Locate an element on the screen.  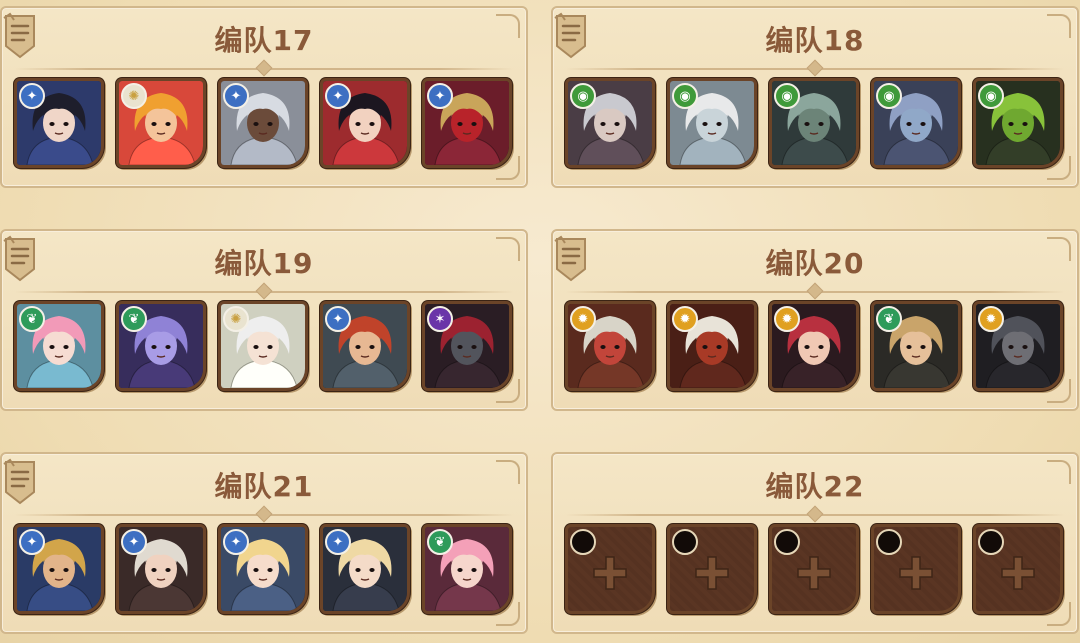
team-title-row: 编队22 is located at coordinates (815, 485).